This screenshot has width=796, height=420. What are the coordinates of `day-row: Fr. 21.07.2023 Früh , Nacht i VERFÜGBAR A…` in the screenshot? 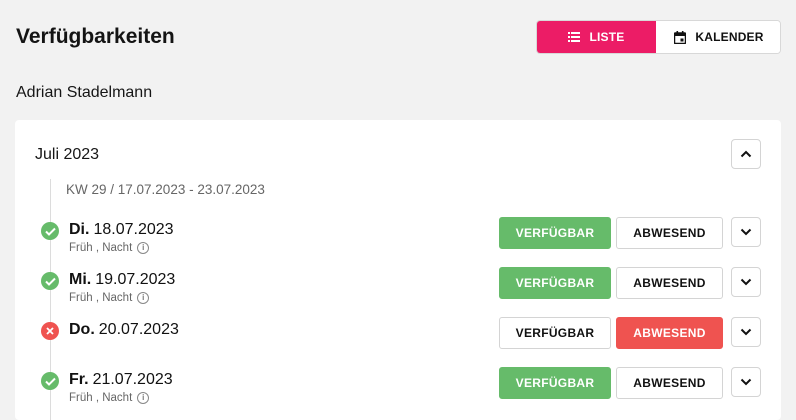 It's located at (398, 389).